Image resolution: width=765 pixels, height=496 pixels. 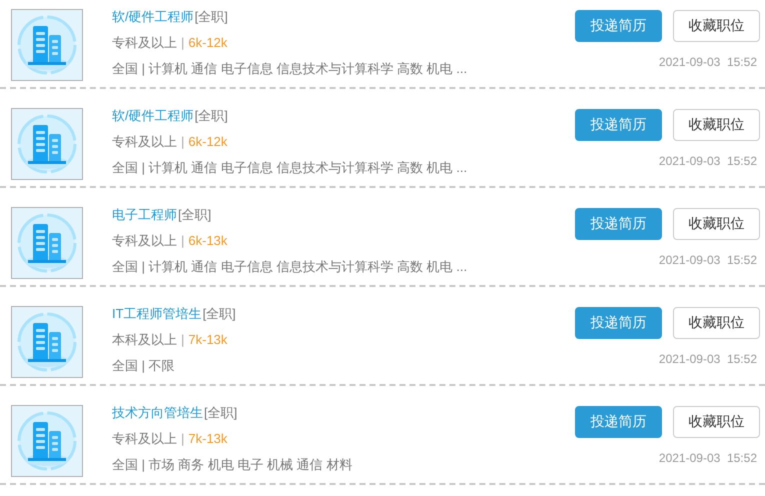 What do you see at coordinates (232, 465) in the screenshot?
I see `job-details: 全国 | 市场 商务 机电 电子 机械 通信 材料` at bounding box center [232, 465].